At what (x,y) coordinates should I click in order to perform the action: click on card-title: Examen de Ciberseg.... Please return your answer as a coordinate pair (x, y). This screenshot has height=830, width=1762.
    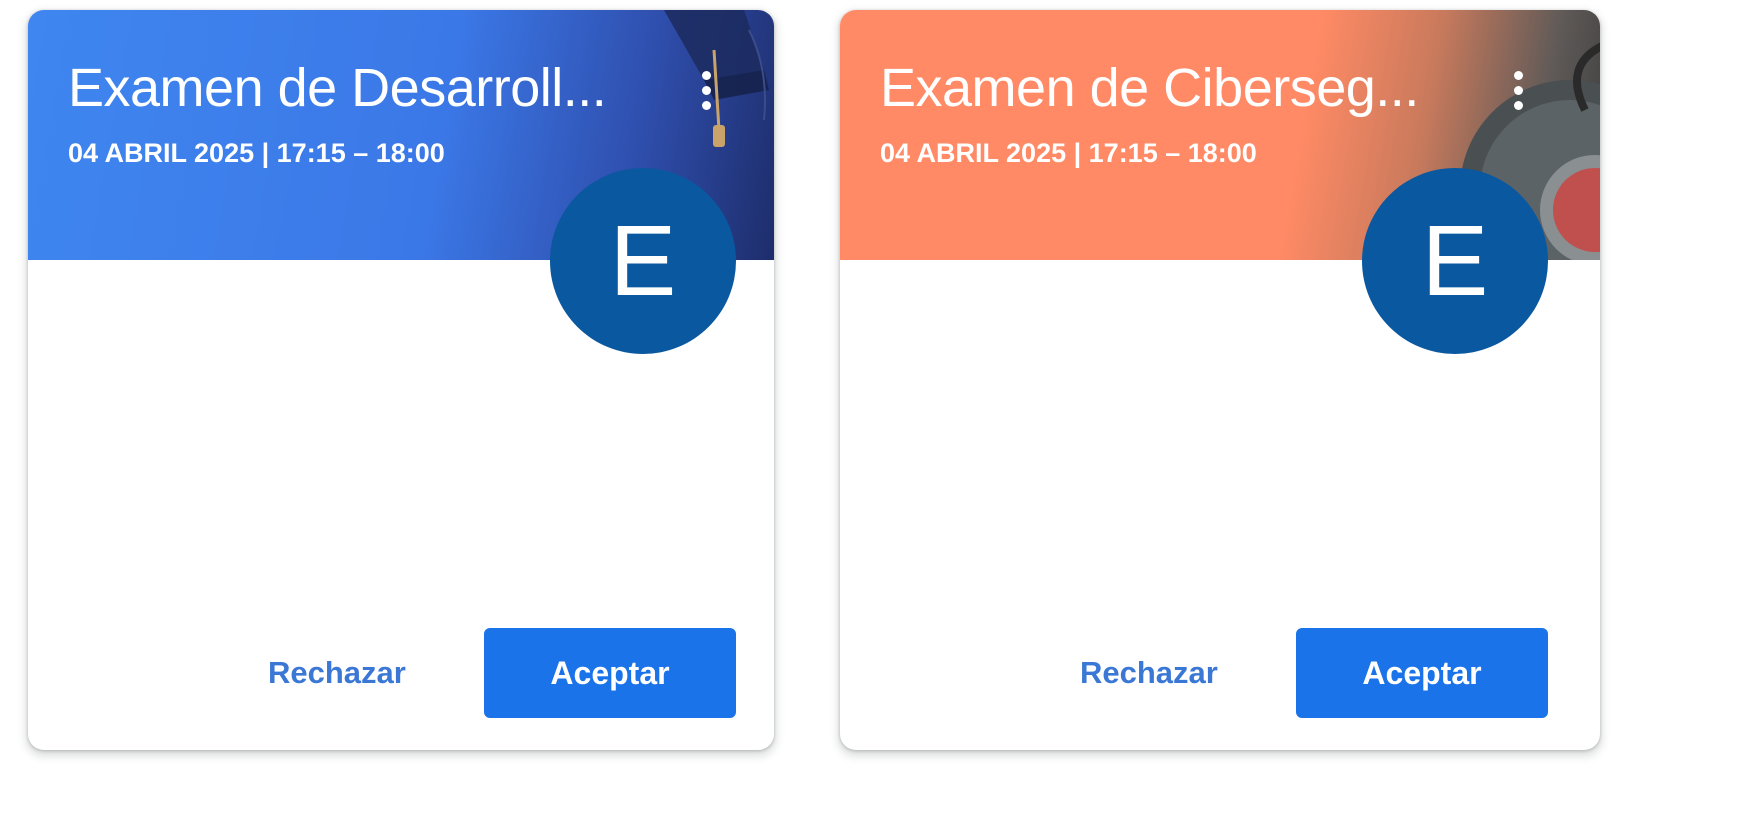
    Looking at the image, I should click on (1149, 88).